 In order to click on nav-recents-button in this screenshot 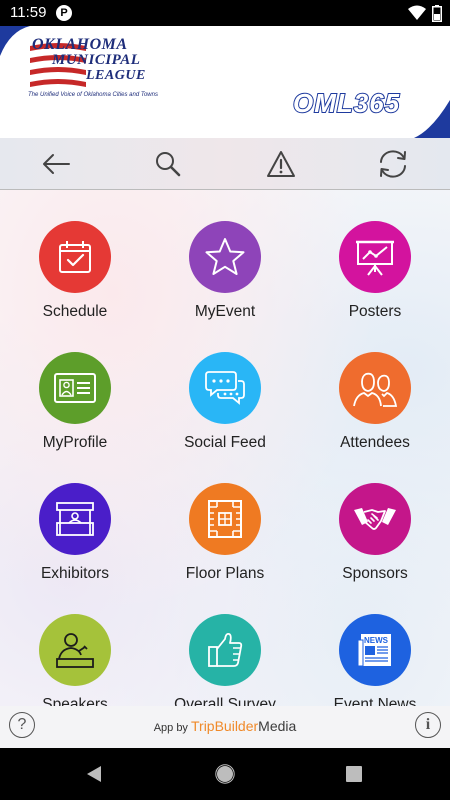, I will do `click(354, 774)`.